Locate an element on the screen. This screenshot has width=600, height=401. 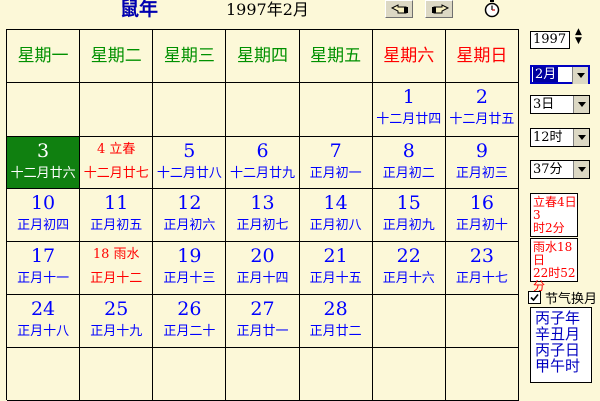
minute-select-value: 37分 is located at coordinates (548, 169).